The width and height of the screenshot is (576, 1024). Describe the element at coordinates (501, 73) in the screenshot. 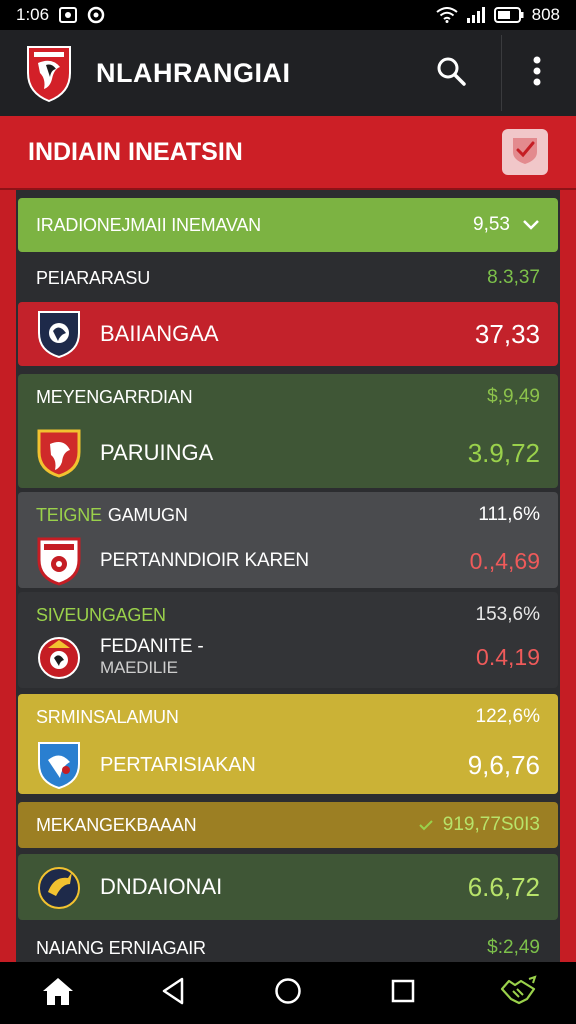

I see `app-bar-divider` at that location.